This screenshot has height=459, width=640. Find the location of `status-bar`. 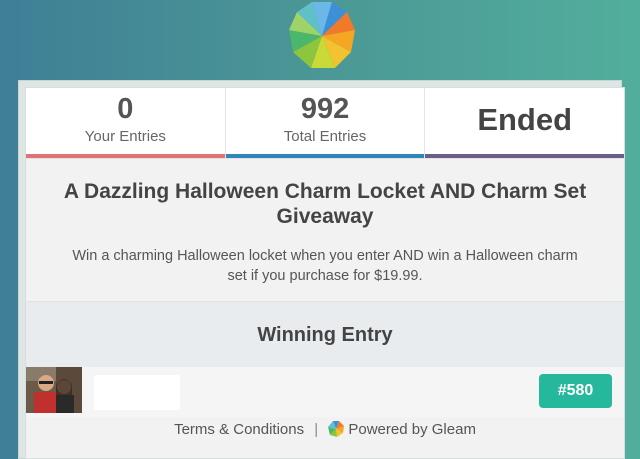

status-bar is located at coordinates (525, 156).